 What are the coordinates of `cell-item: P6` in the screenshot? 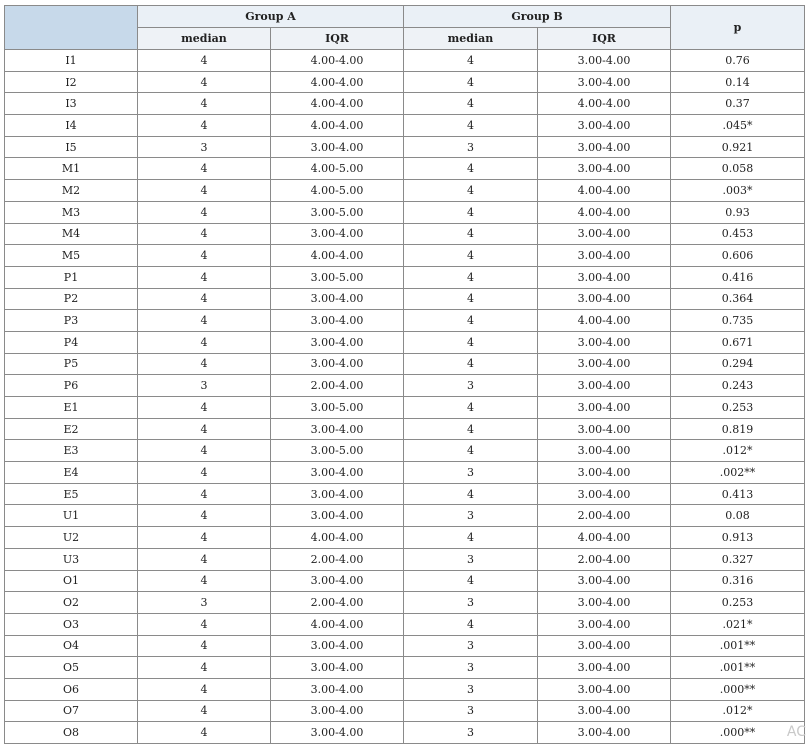 It's located at (71, 385).